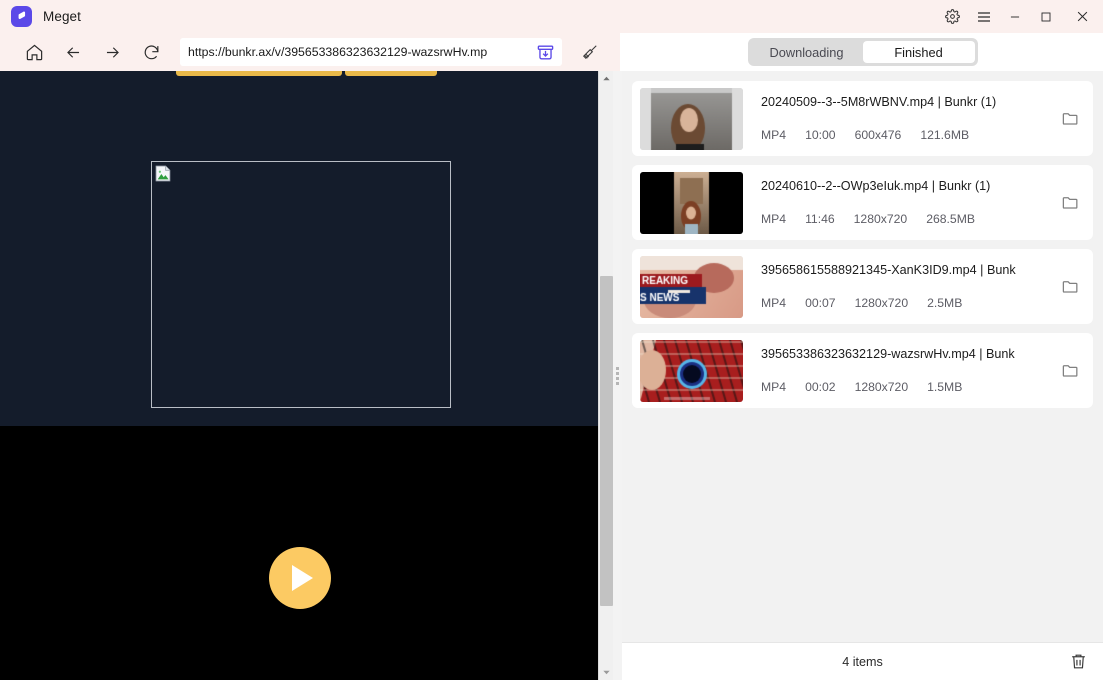 The width and height of the screenshot is (1103, 680). I want to click on downloads-footer: 4 items, so click(862, 661).